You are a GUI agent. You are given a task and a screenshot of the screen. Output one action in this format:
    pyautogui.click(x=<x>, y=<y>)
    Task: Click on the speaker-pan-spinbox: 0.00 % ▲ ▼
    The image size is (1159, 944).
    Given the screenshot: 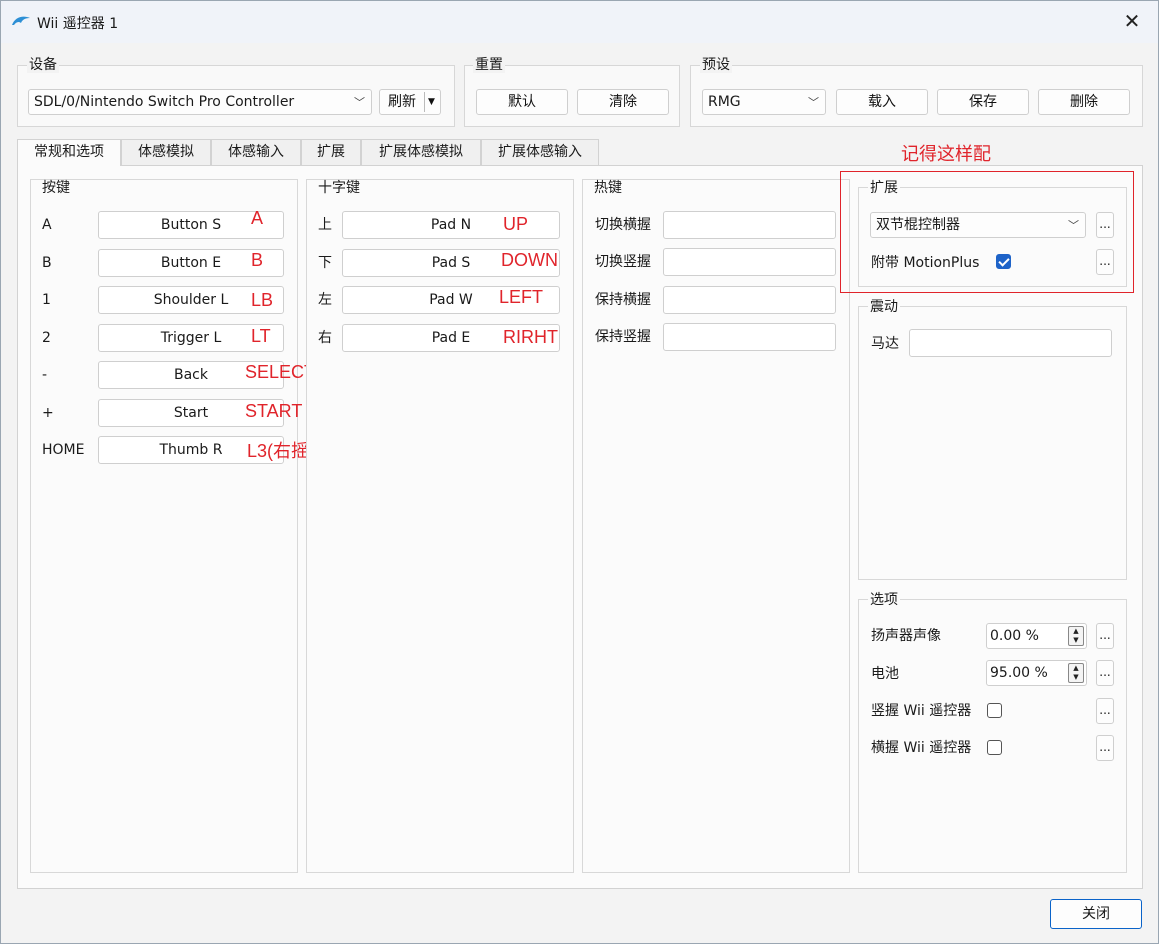 What is the action you would take?
    pyautogui.click(x=1036, y=636)
    